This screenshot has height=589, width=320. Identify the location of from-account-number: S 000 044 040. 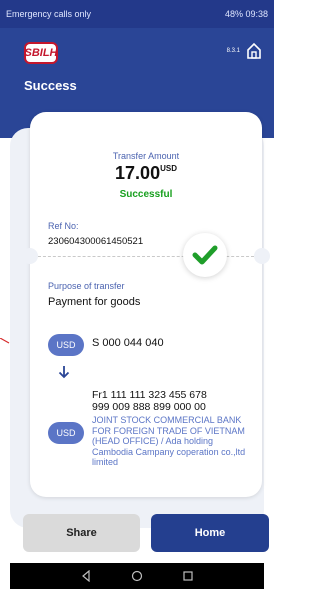
(128, 343).